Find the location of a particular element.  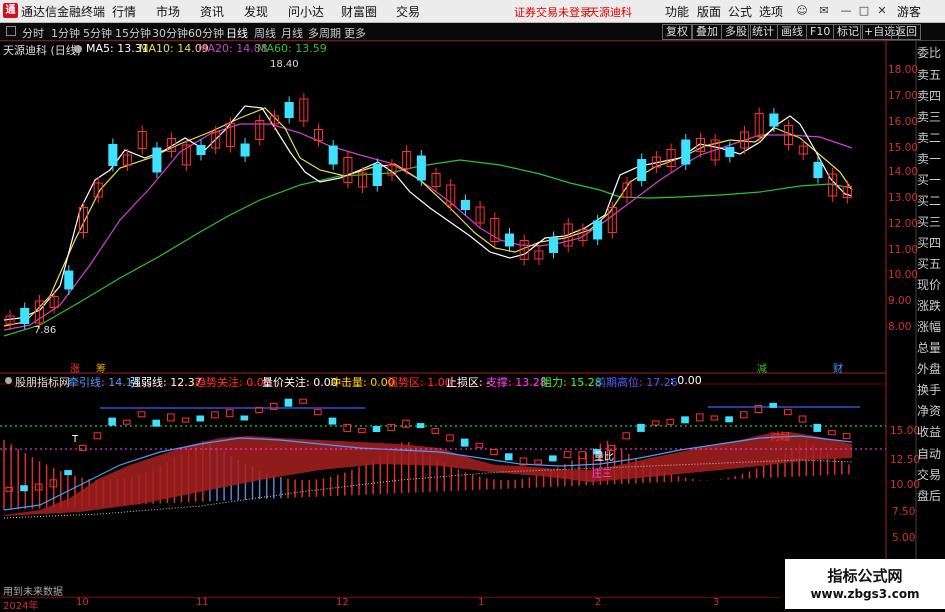

period-monthly: 月线 is located at coordinates (292, 33).